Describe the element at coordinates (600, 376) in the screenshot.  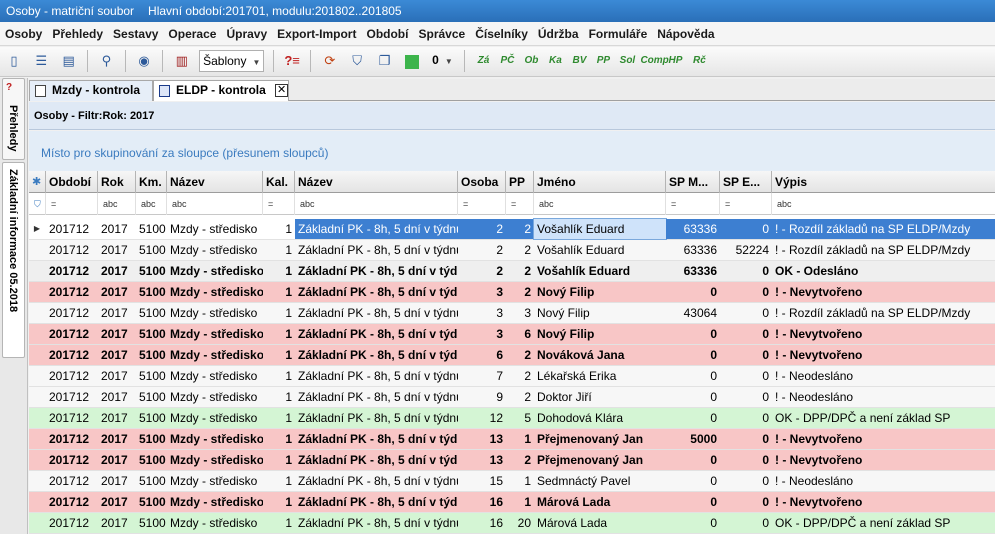
I see `cell-jmeno: Lékařská Erika` at that location.